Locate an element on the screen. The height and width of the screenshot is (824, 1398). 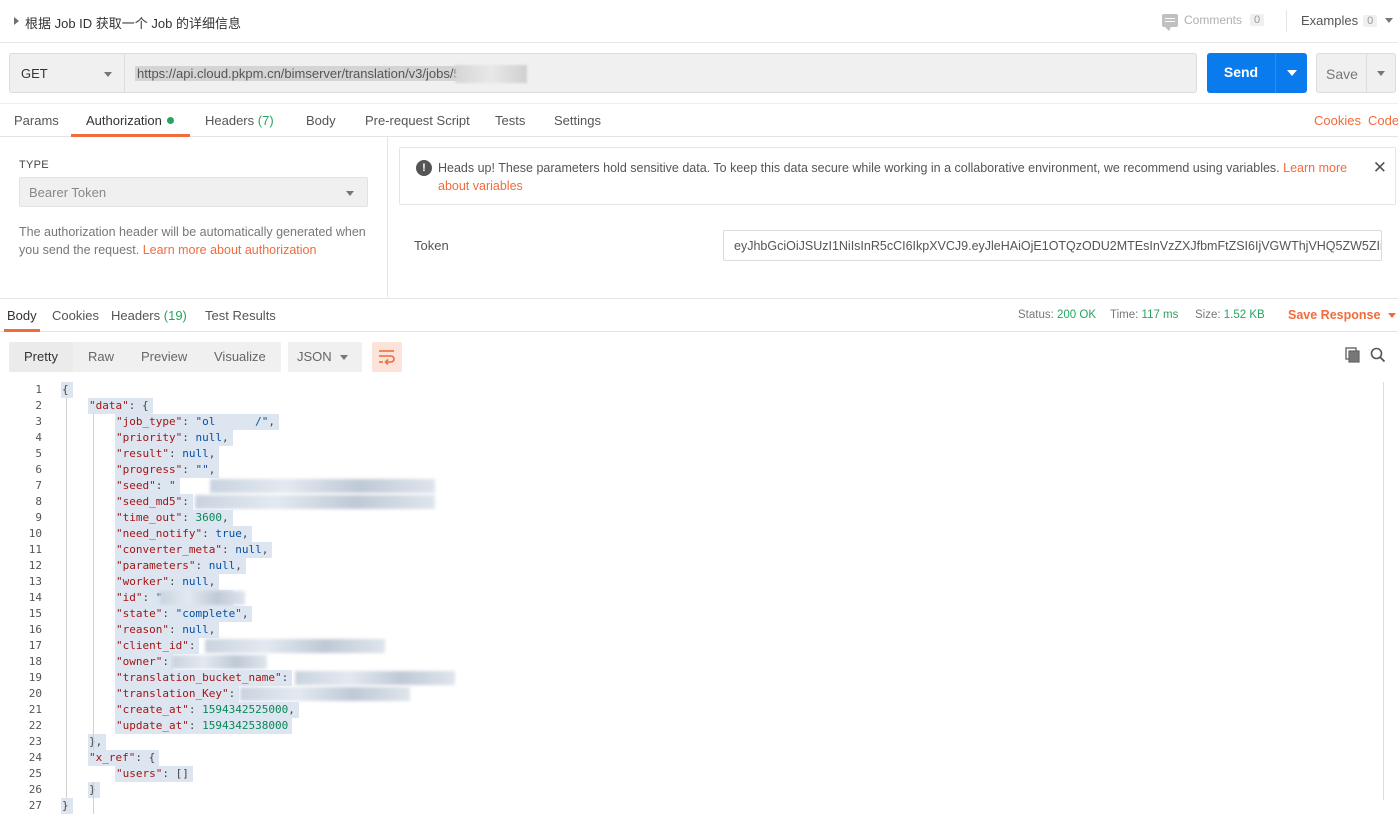
tab-authorization-label: Authorization is located at coordinates (124, 120).